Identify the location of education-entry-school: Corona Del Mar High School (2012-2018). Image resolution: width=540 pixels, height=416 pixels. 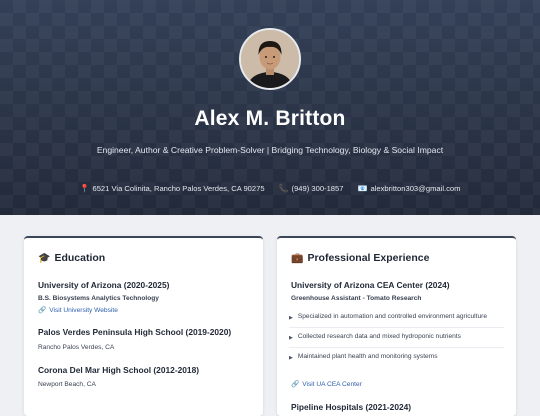
(119, 370).